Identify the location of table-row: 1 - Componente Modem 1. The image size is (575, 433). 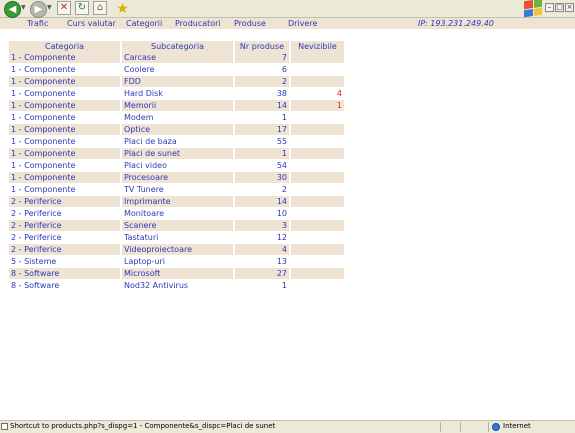
(176, 118).